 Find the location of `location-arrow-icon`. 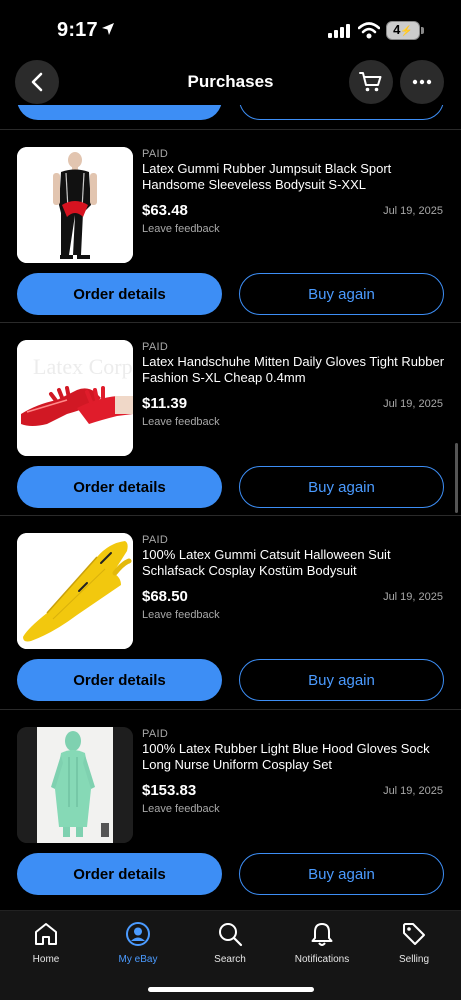

location-arrow-icon is located at coordinates (108, 29).